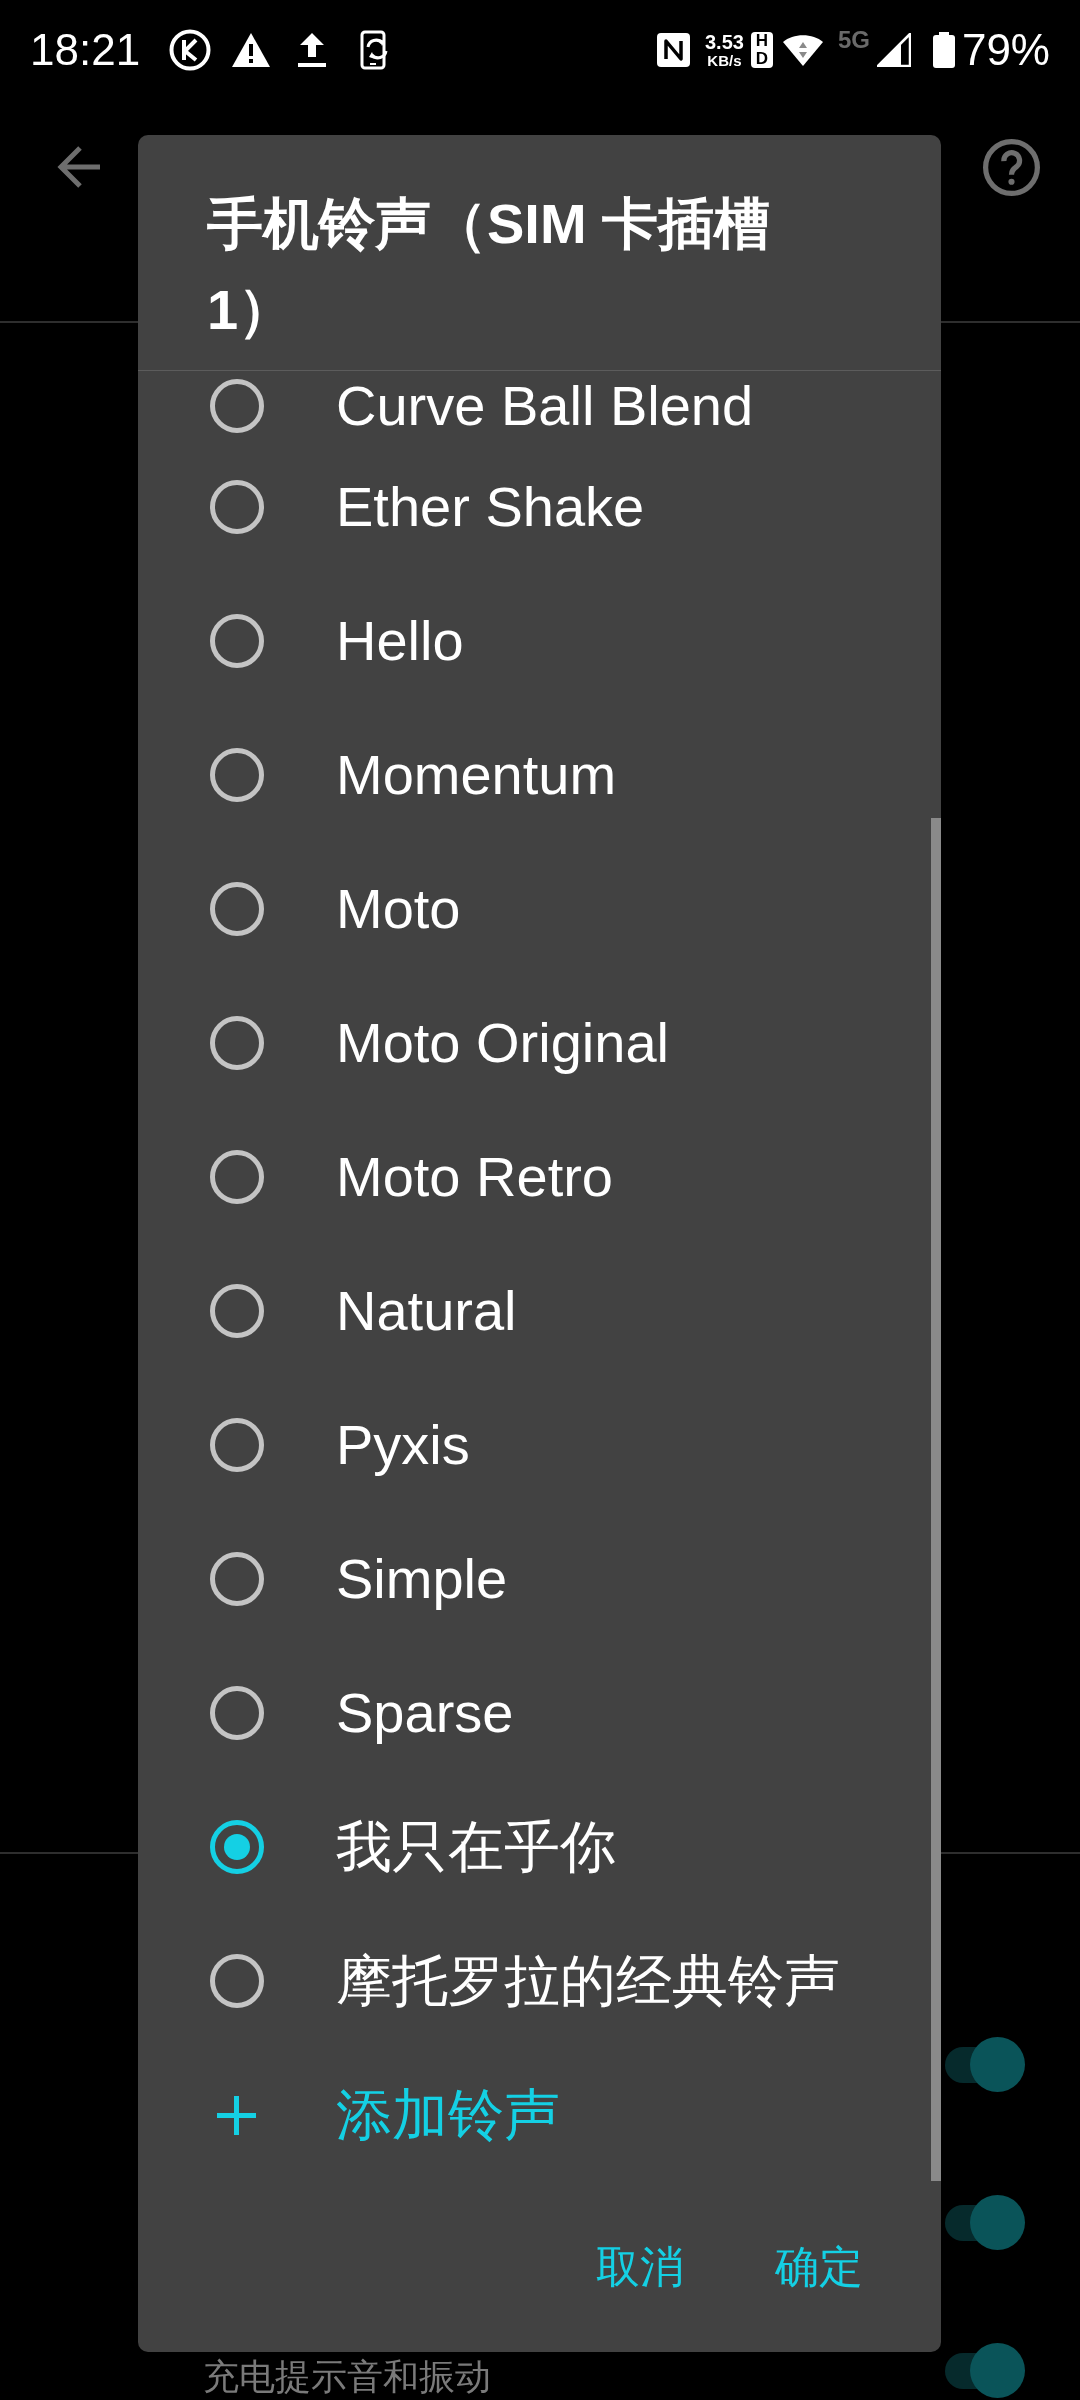 This screenshot has width=1080, height=2400. What do you see at coordinates (1005, 50) in the screenshot?
I see `battery-percent: 79%` at bounding box center [1005, 50].